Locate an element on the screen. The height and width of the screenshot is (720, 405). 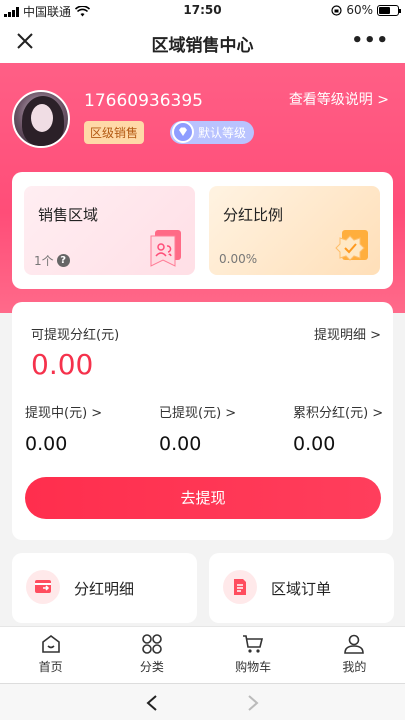
status-bar: 中国联通 17:50 60% is located at coordinates (202, 10).